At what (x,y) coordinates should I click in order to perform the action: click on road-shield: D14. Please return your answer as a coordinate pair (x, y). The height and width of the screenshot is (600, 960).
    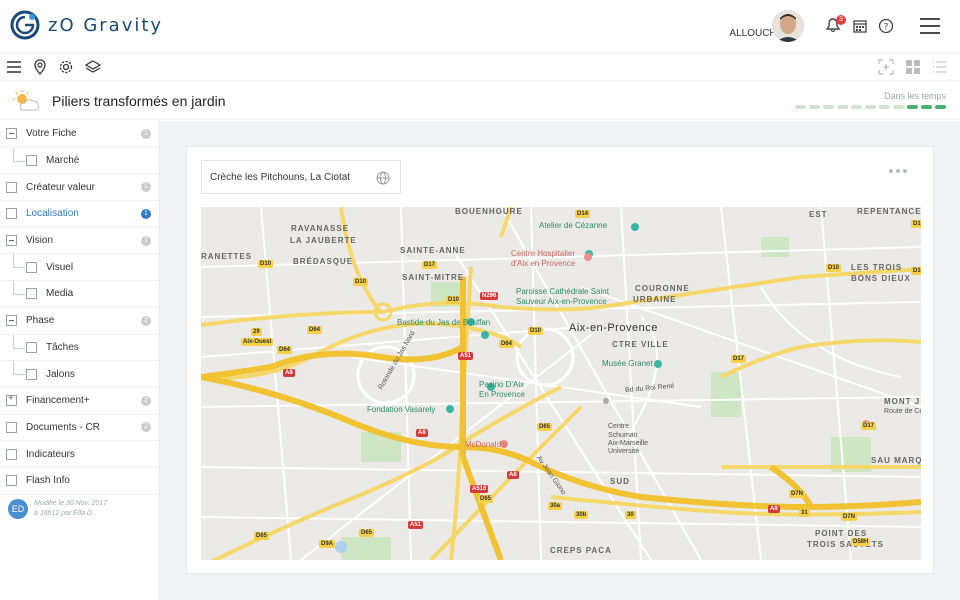
    Looking at the image, I should click on (583, 214).